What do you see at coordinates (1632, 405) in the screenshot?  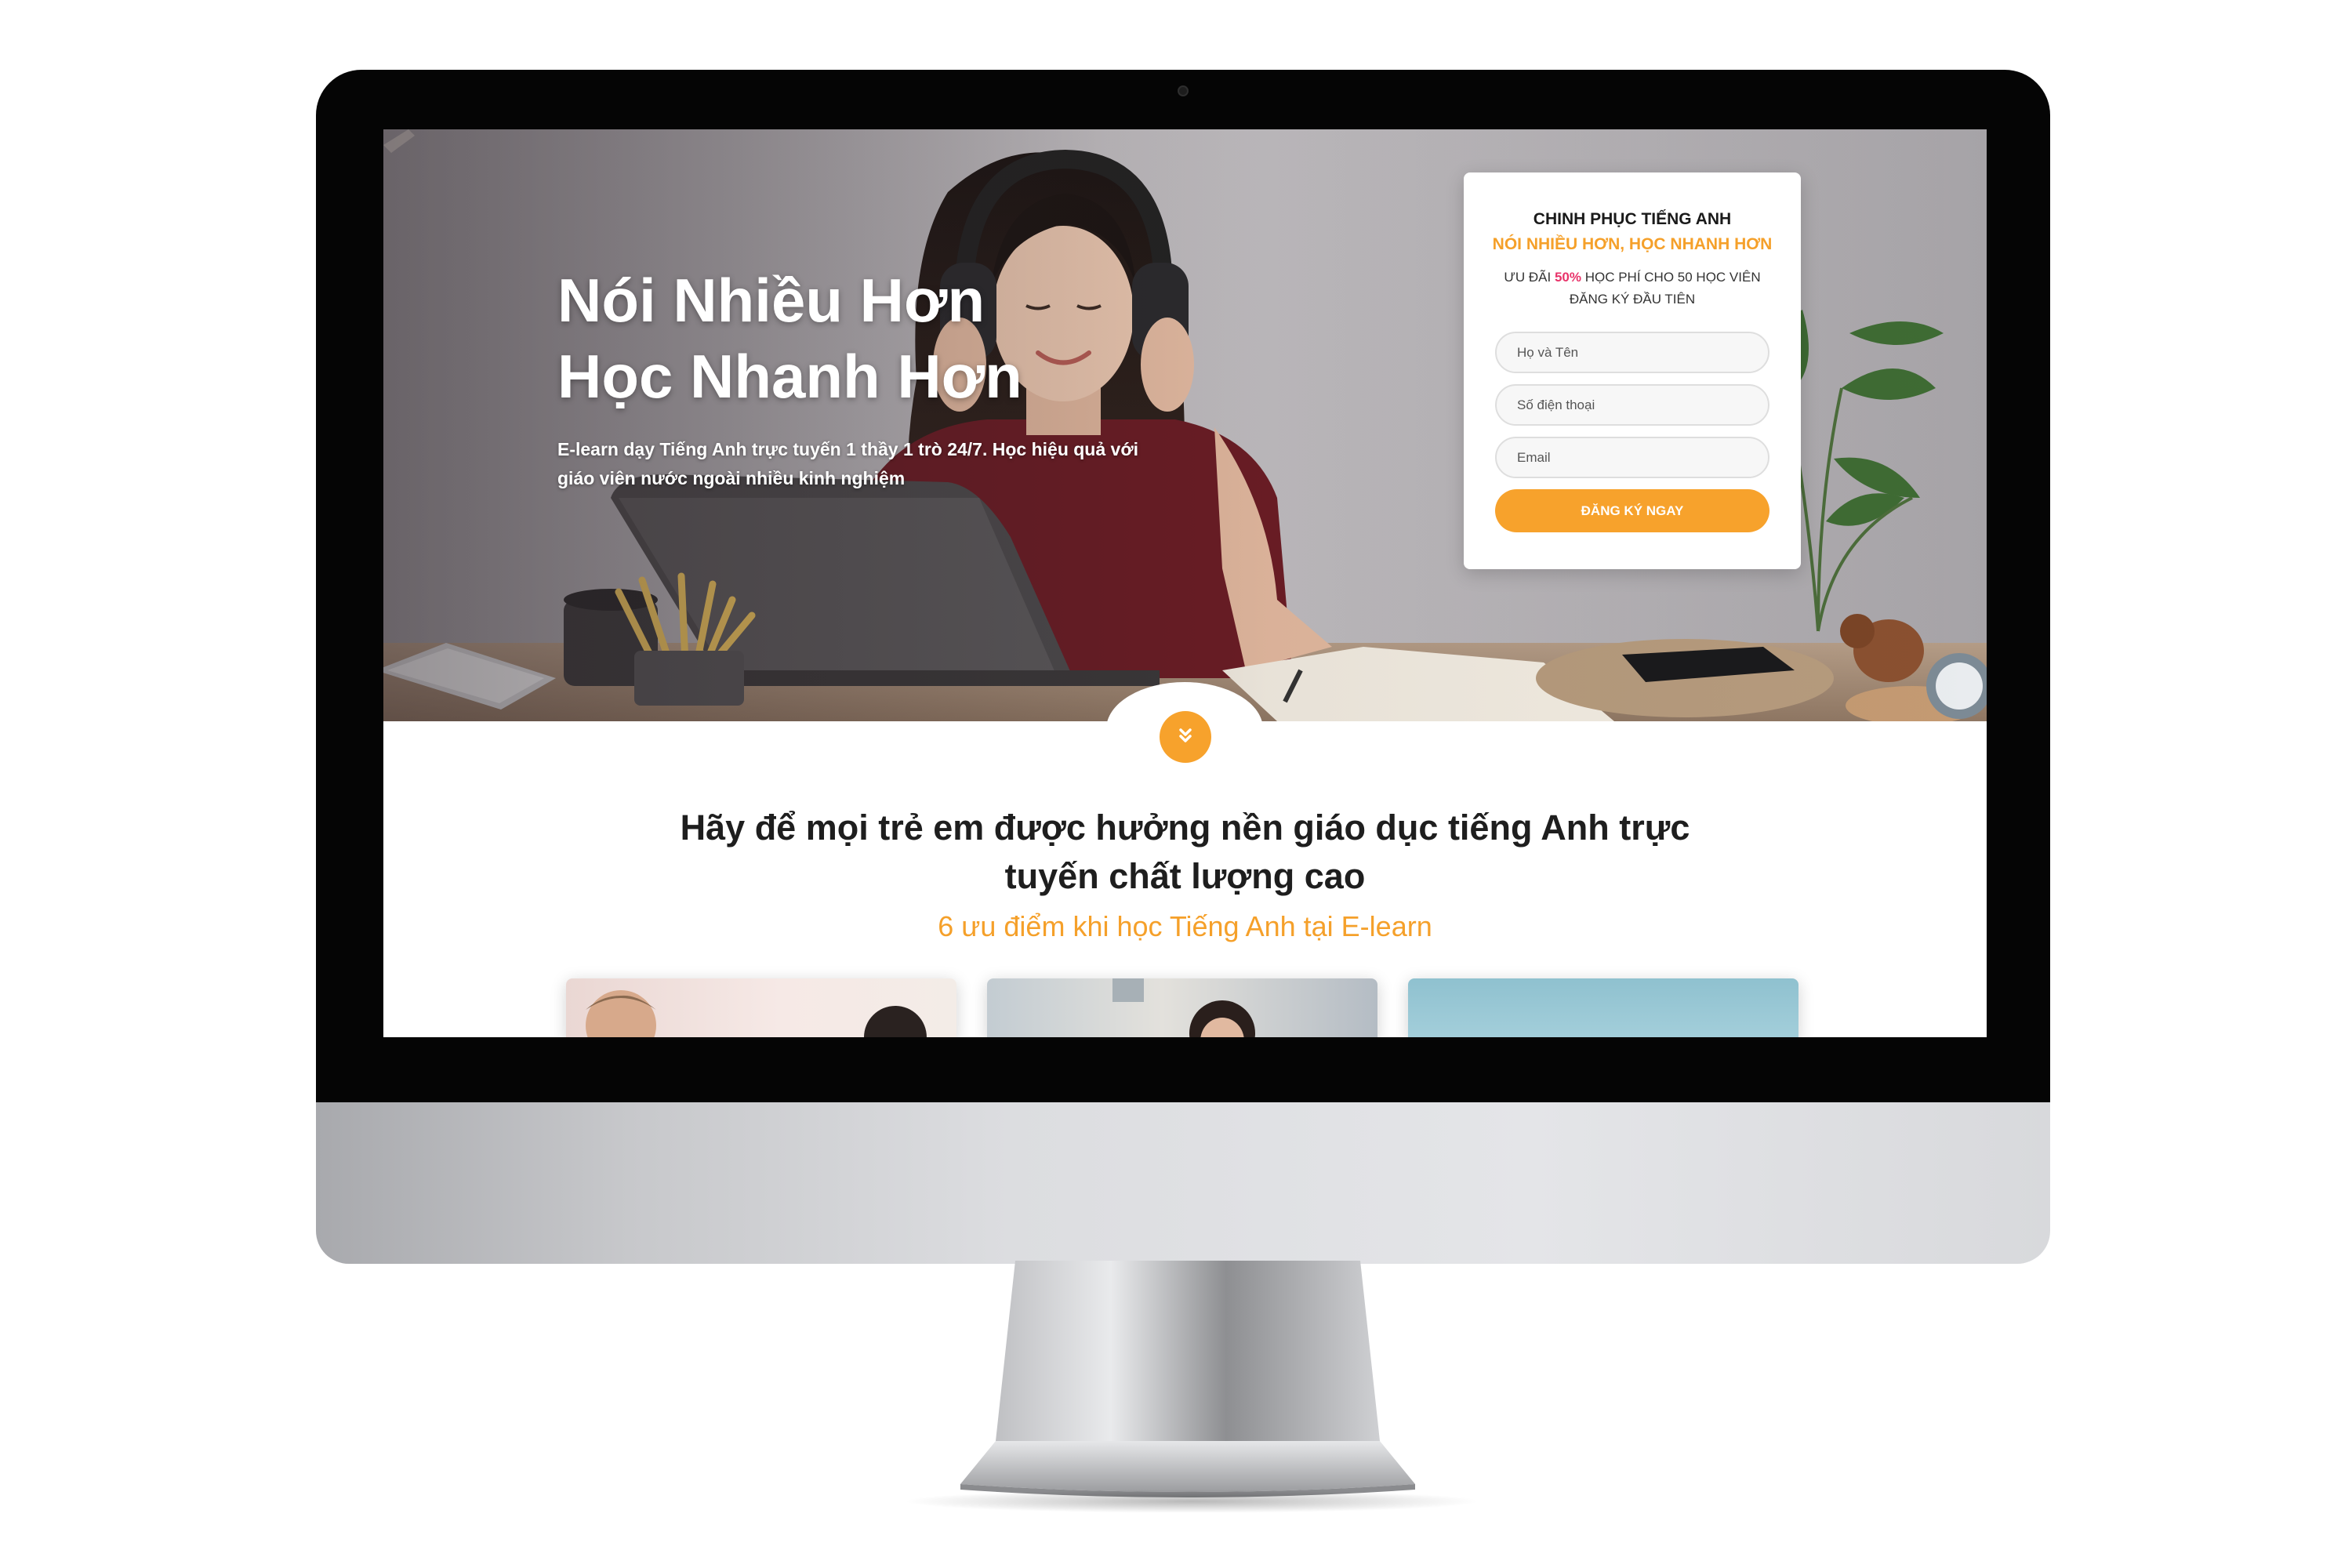 I see `phone-input: Số điện thoại` at bounding box center [1632, 405].